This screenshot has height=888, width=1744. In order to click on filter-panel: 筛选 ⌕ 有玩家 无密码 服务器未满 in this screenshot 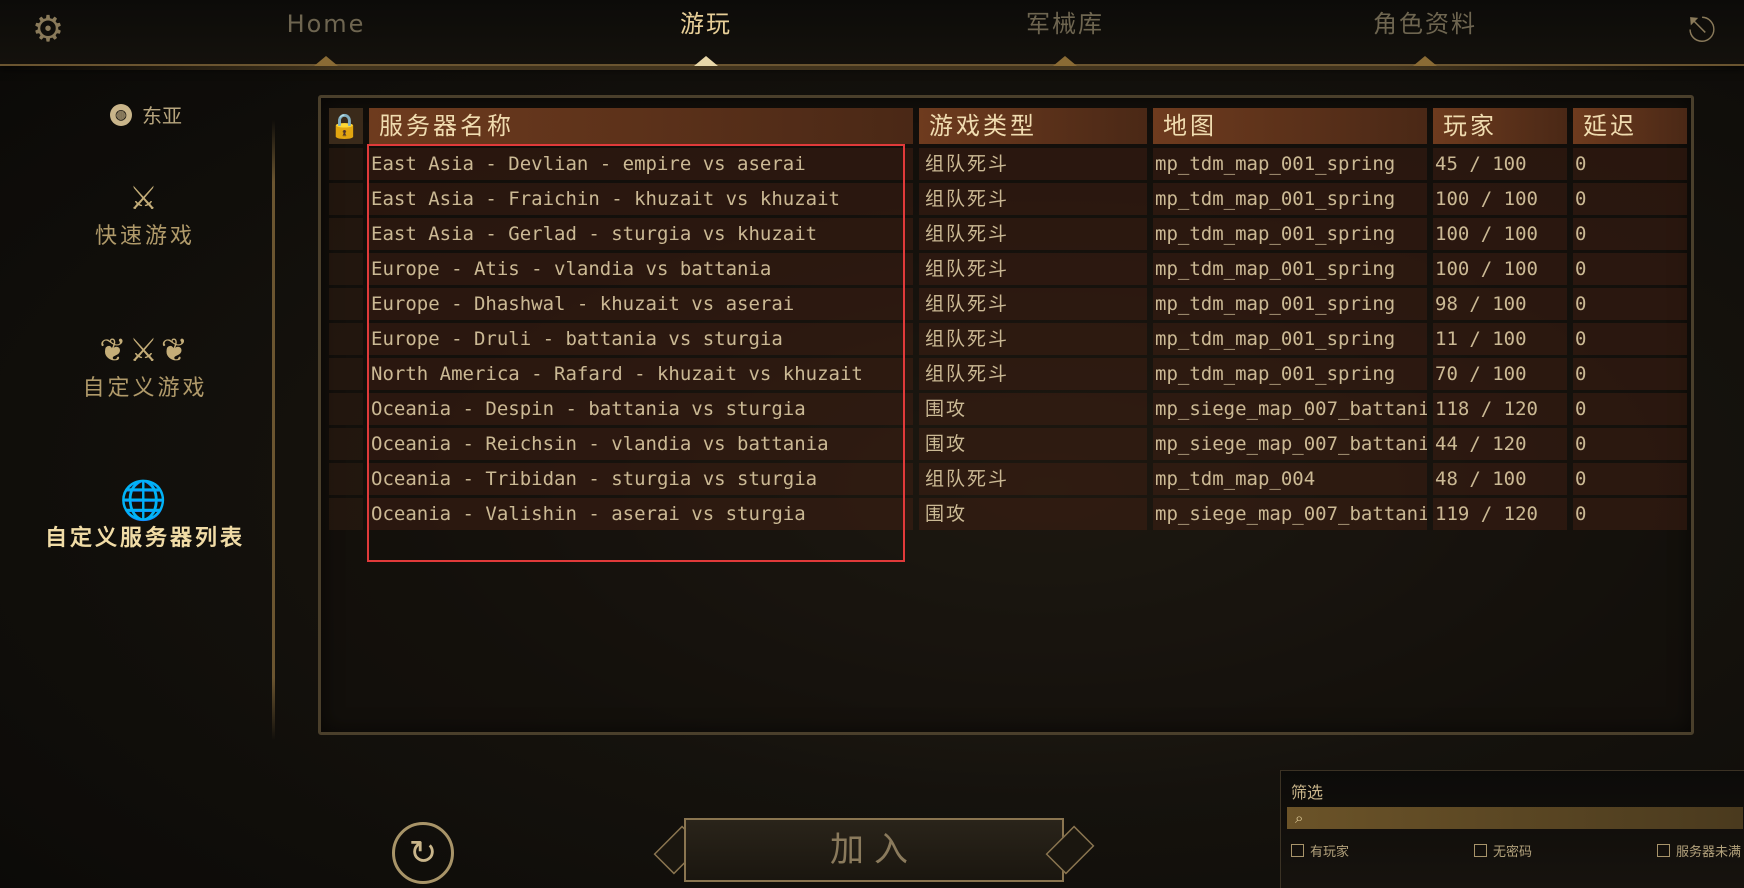, I will do `click(1512, 829)`.